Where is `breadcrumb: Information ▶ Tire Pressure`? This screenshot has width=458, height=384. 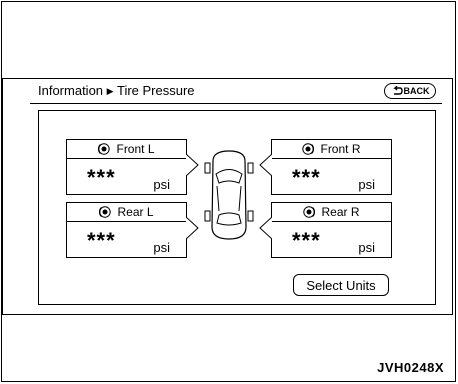 breadcrumb: Information ▶ Tire Pressure is located at coordinates (116, 90).